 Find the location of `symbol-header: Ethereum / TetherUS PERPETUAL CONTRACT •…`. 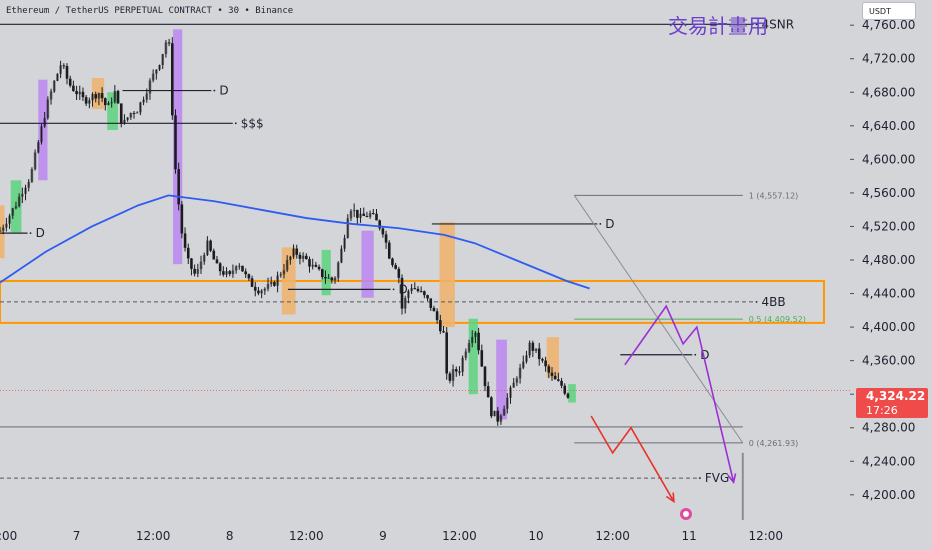

symbol-header: Ethereum / TetherUS PERPETUAL CONTRACT •… is located at coordinates (150, 11).